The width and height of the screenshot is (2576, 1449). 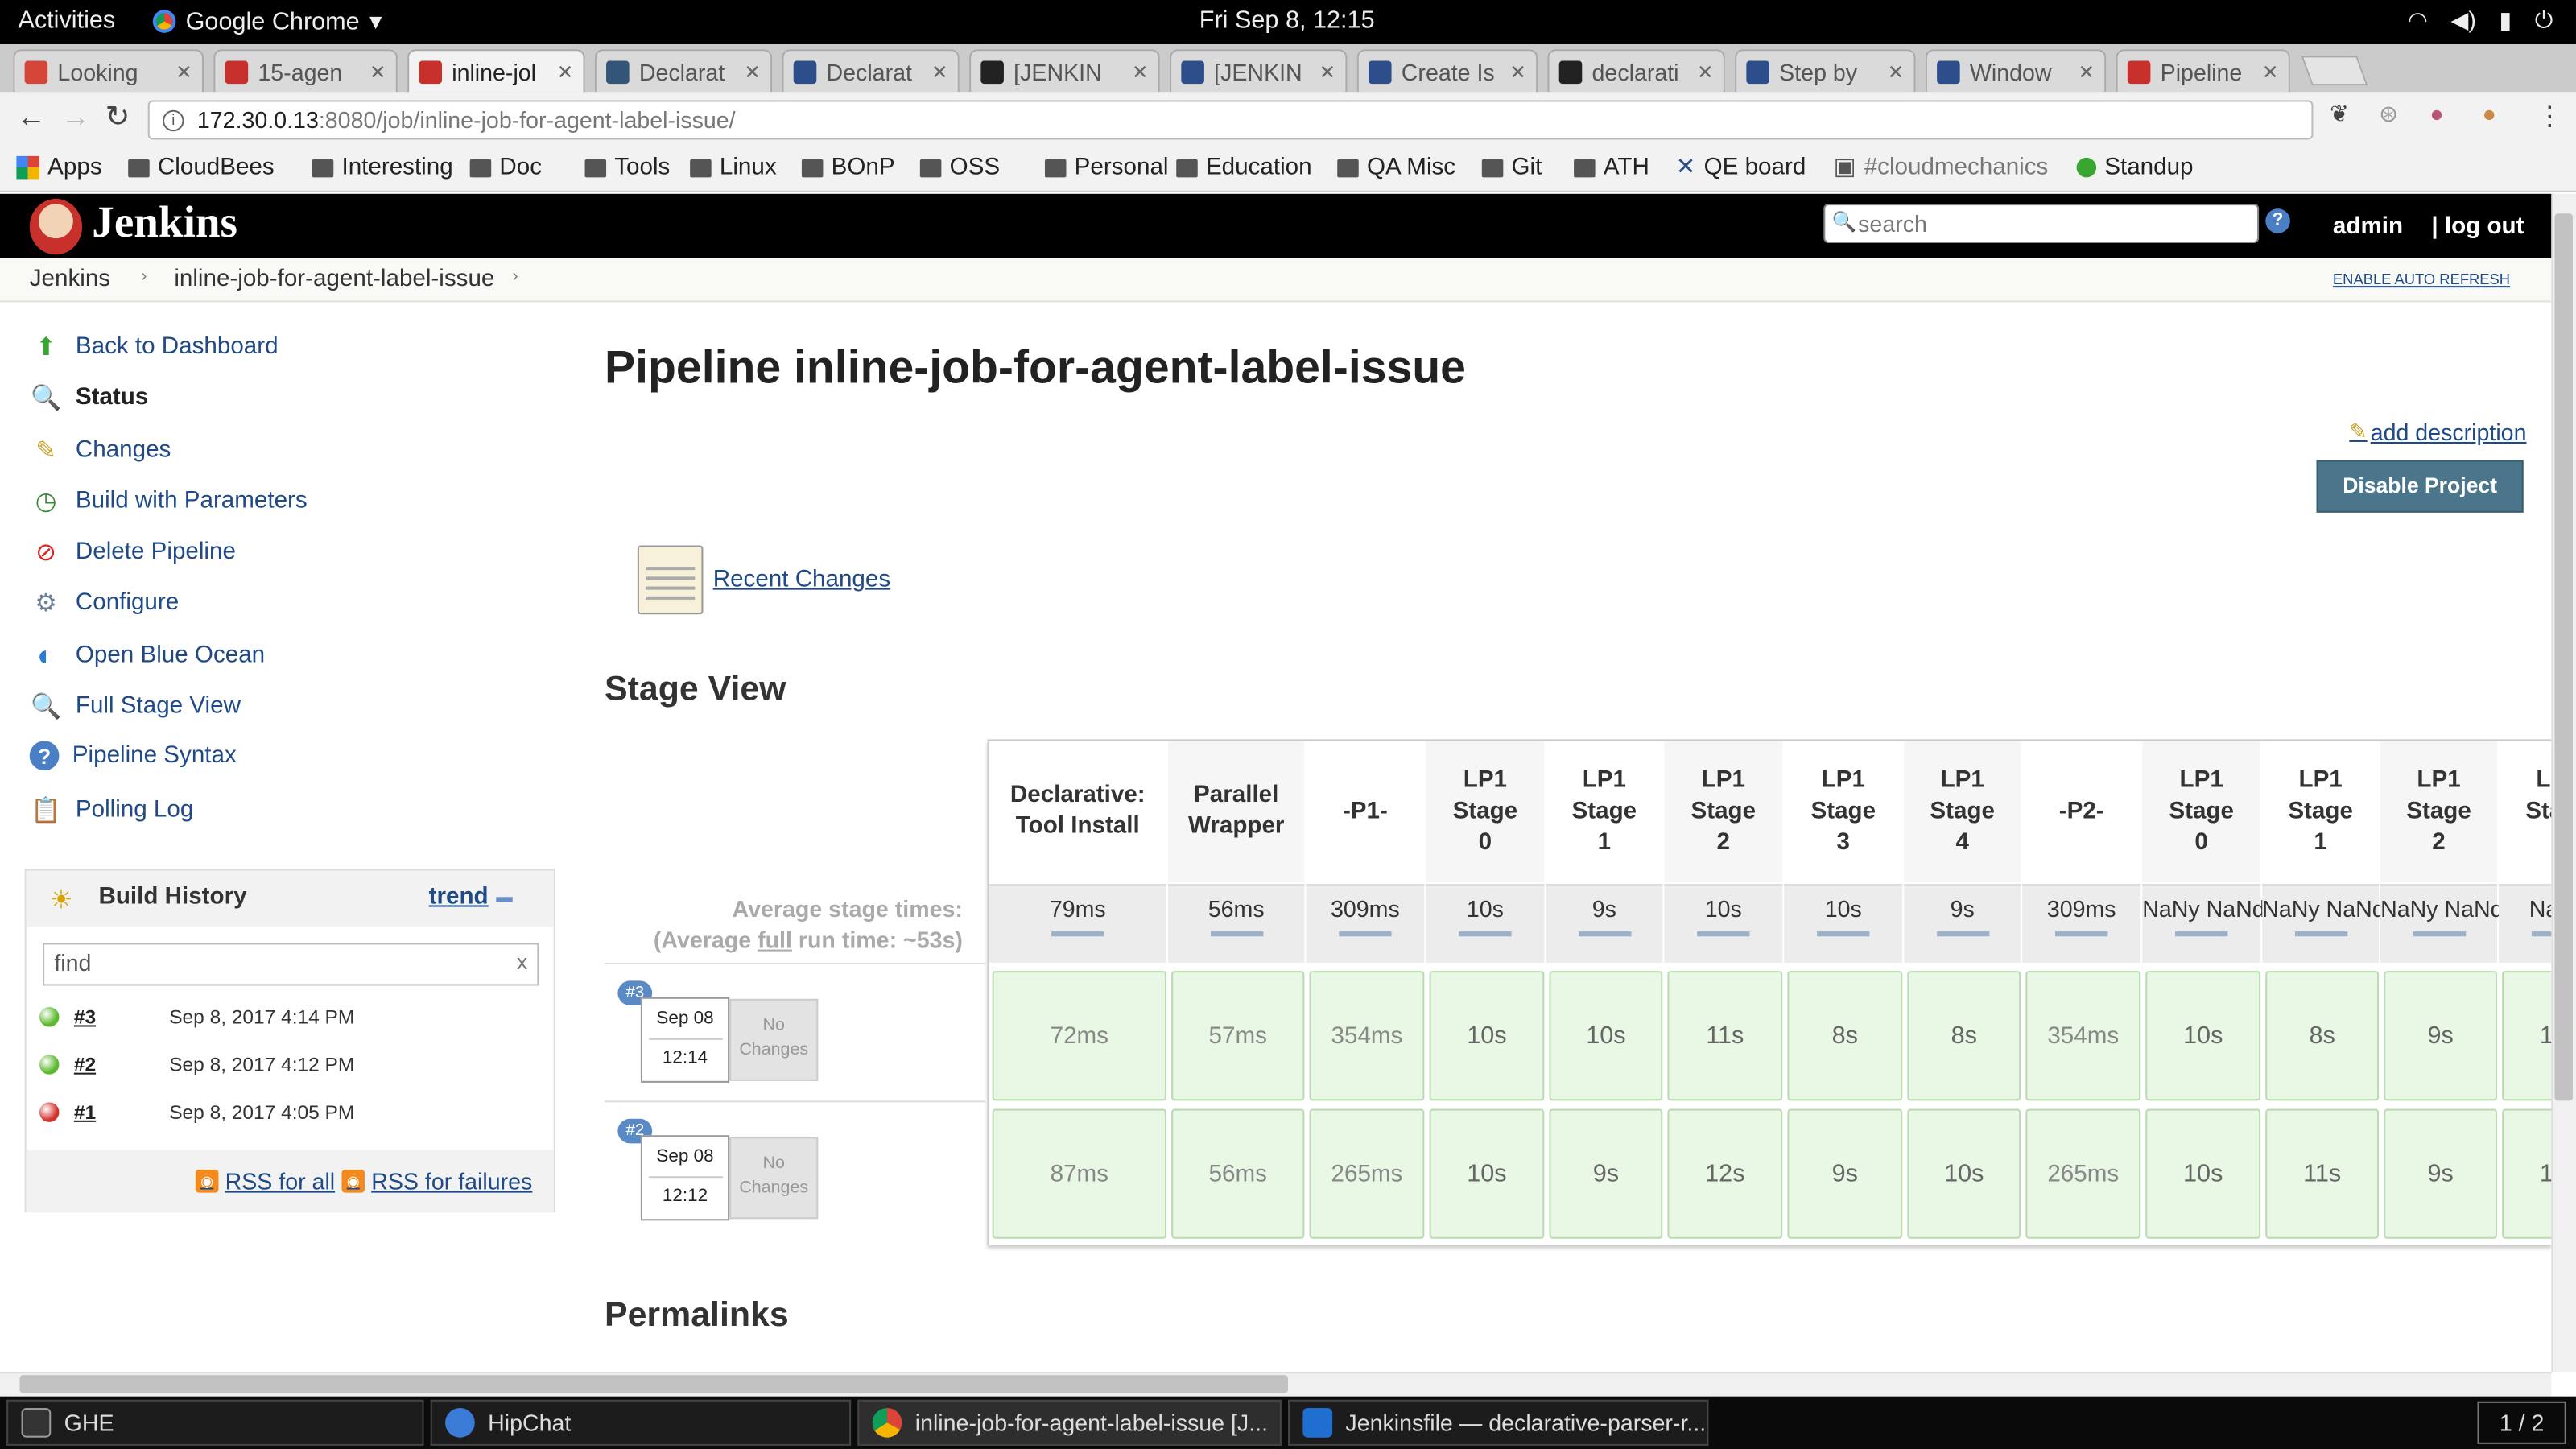 I want to click on bookmark-item: ATH, so click(x=1611, y=167).